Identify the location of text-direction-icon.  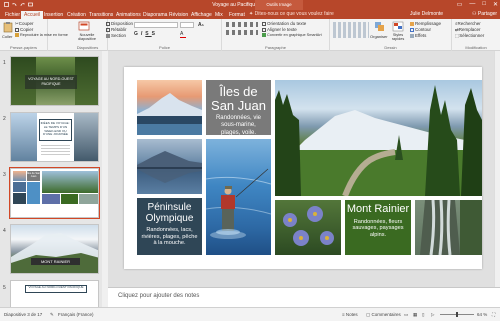
(264, 23).